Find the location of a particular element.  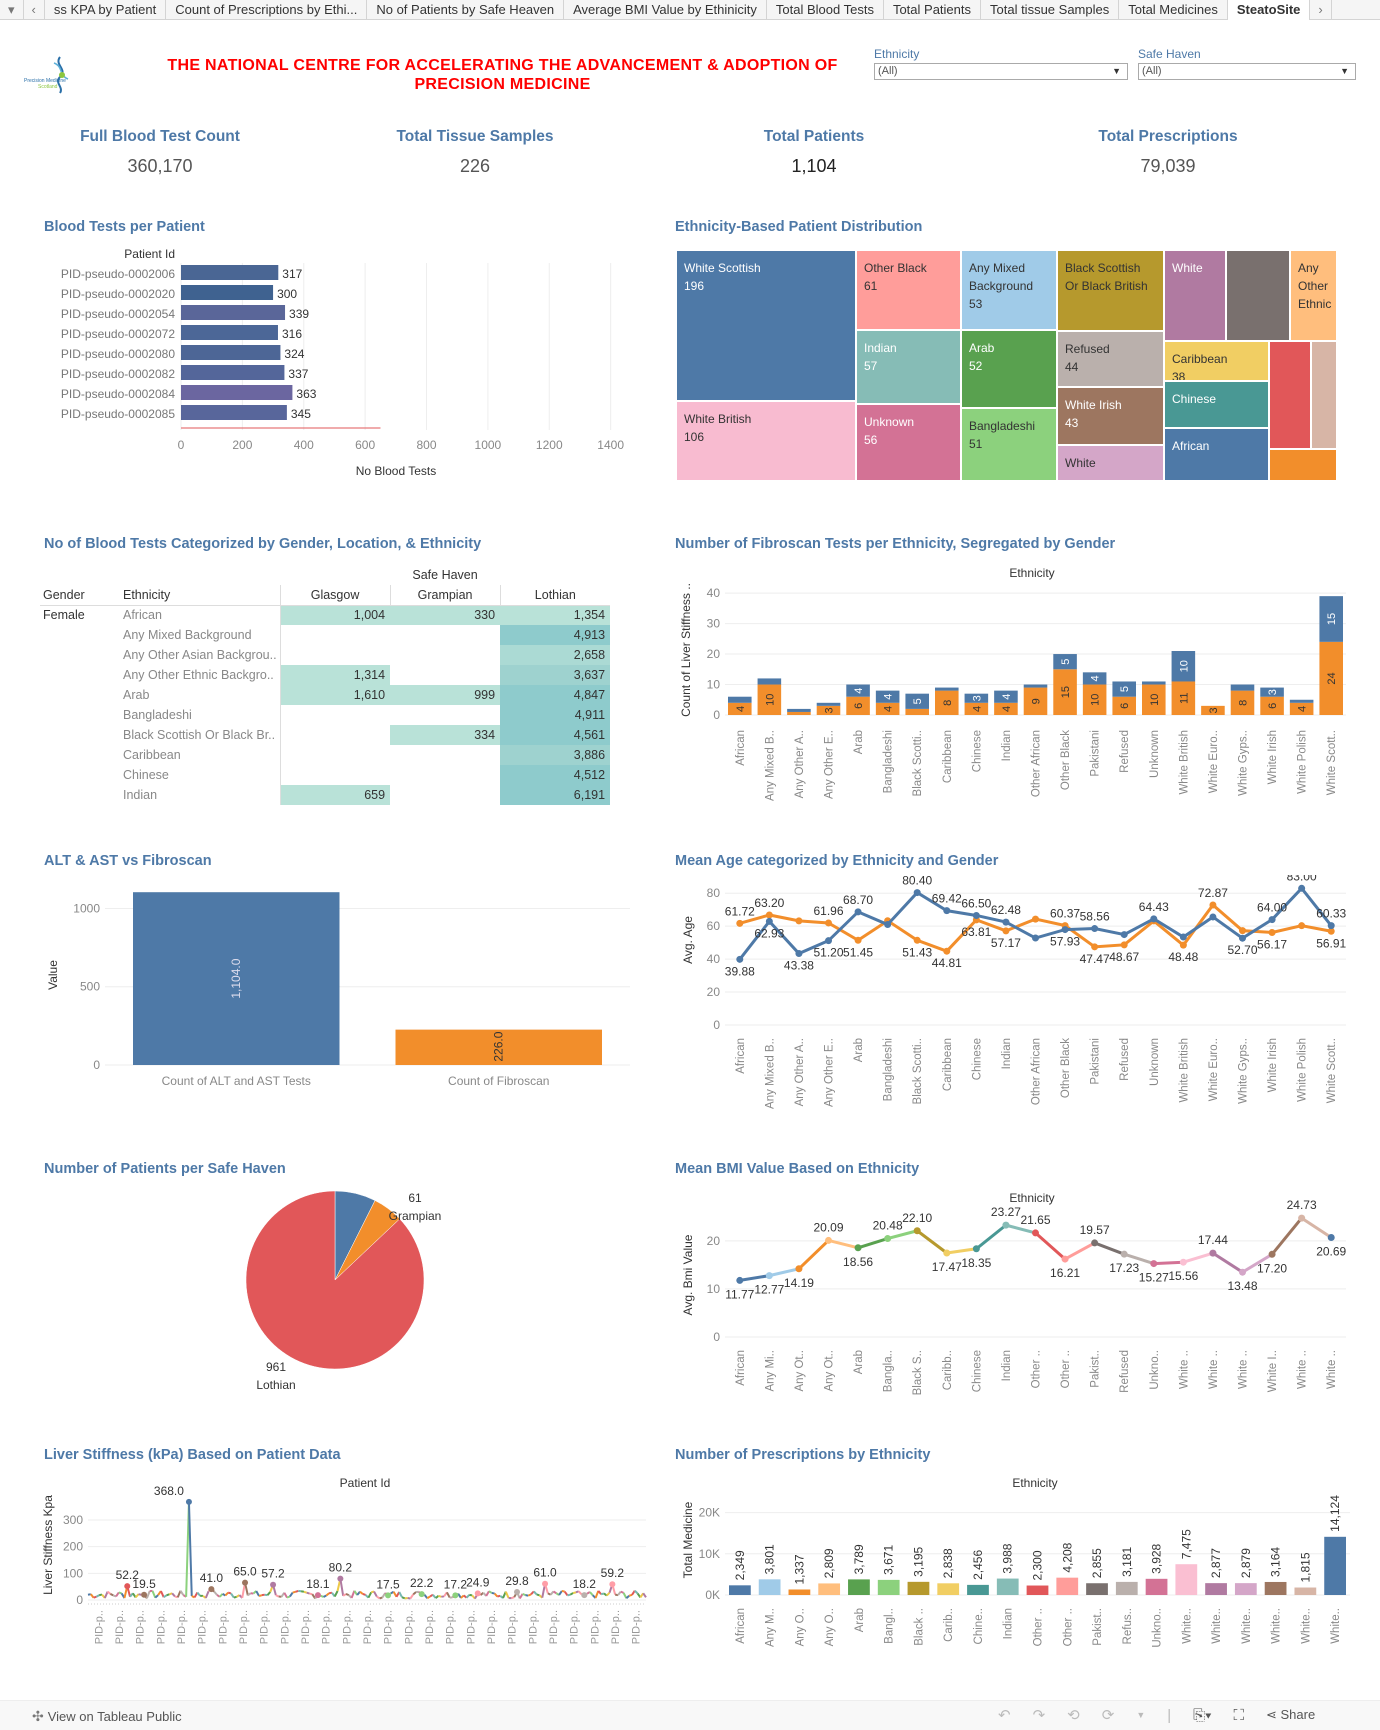

kpi-title: Full Blood Test Count is located at coordinates (160, 136).